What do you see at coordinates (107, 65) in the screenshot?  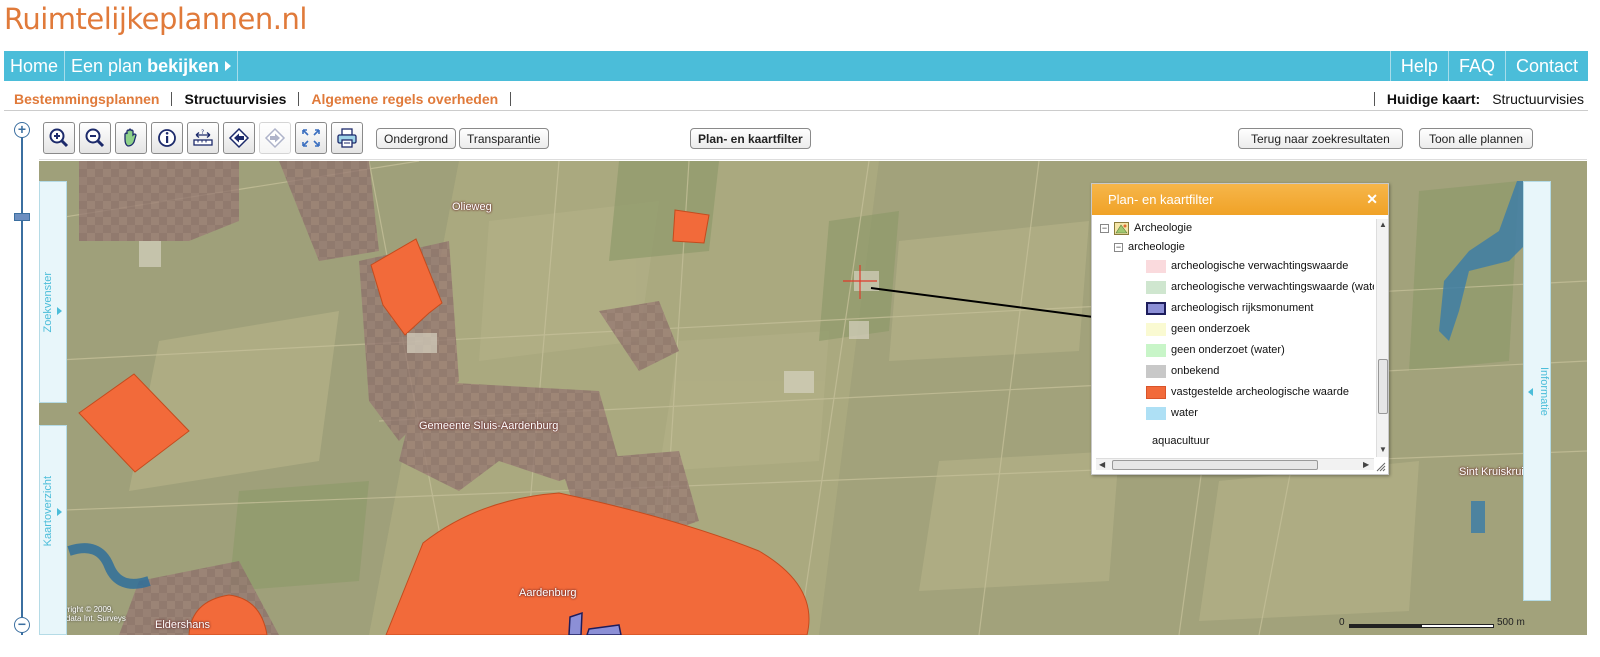 I see `nav-plan-prefix: Een plan` at bounding box center [107, 65].